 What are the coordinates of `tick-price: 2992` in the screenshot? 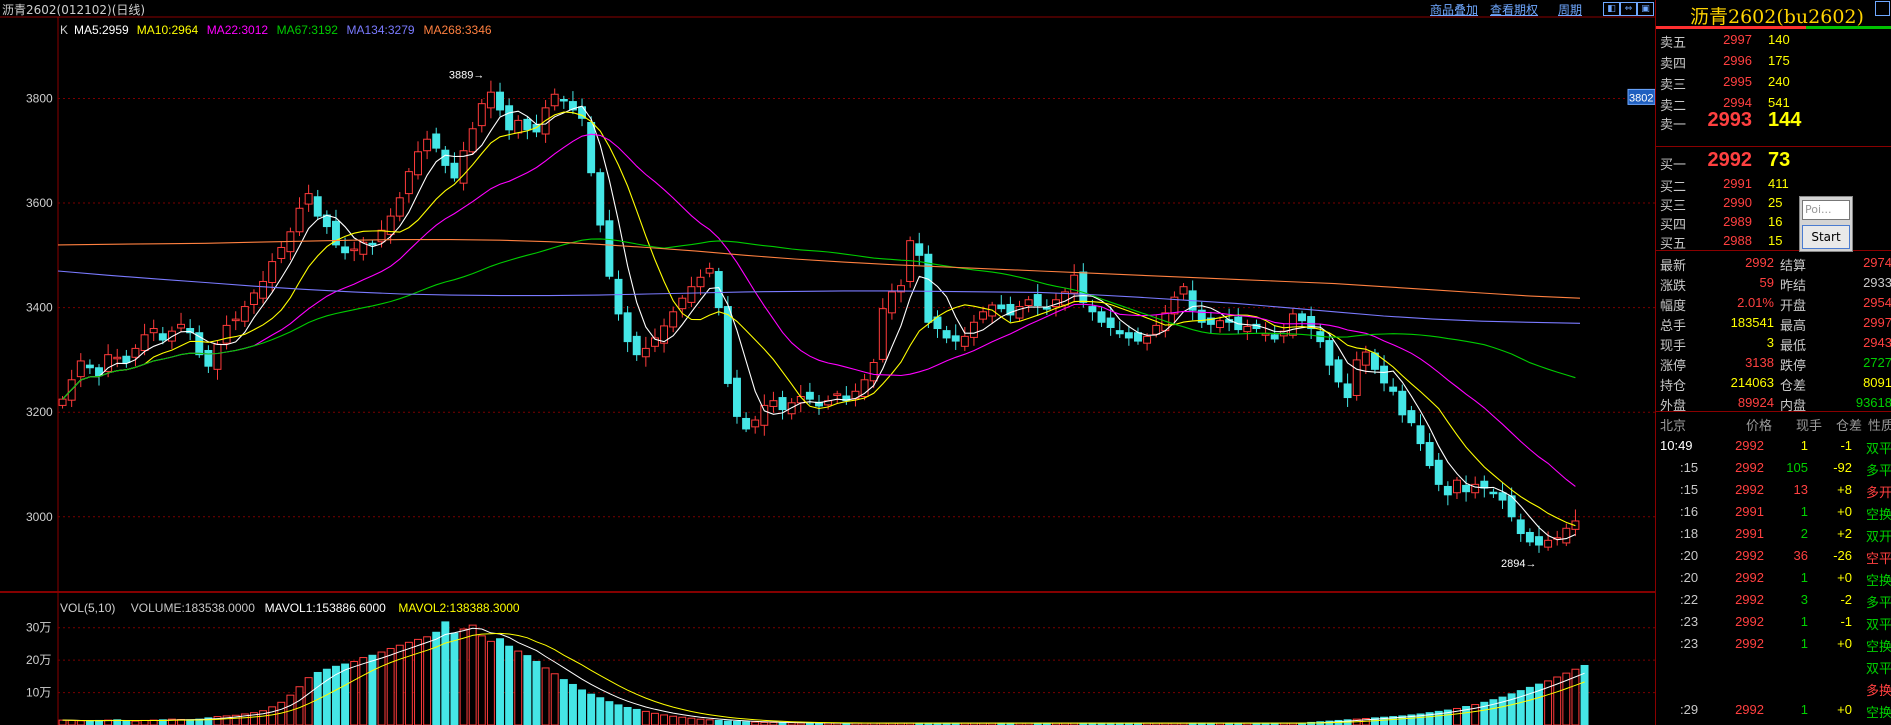 It's located at (1749, 577).